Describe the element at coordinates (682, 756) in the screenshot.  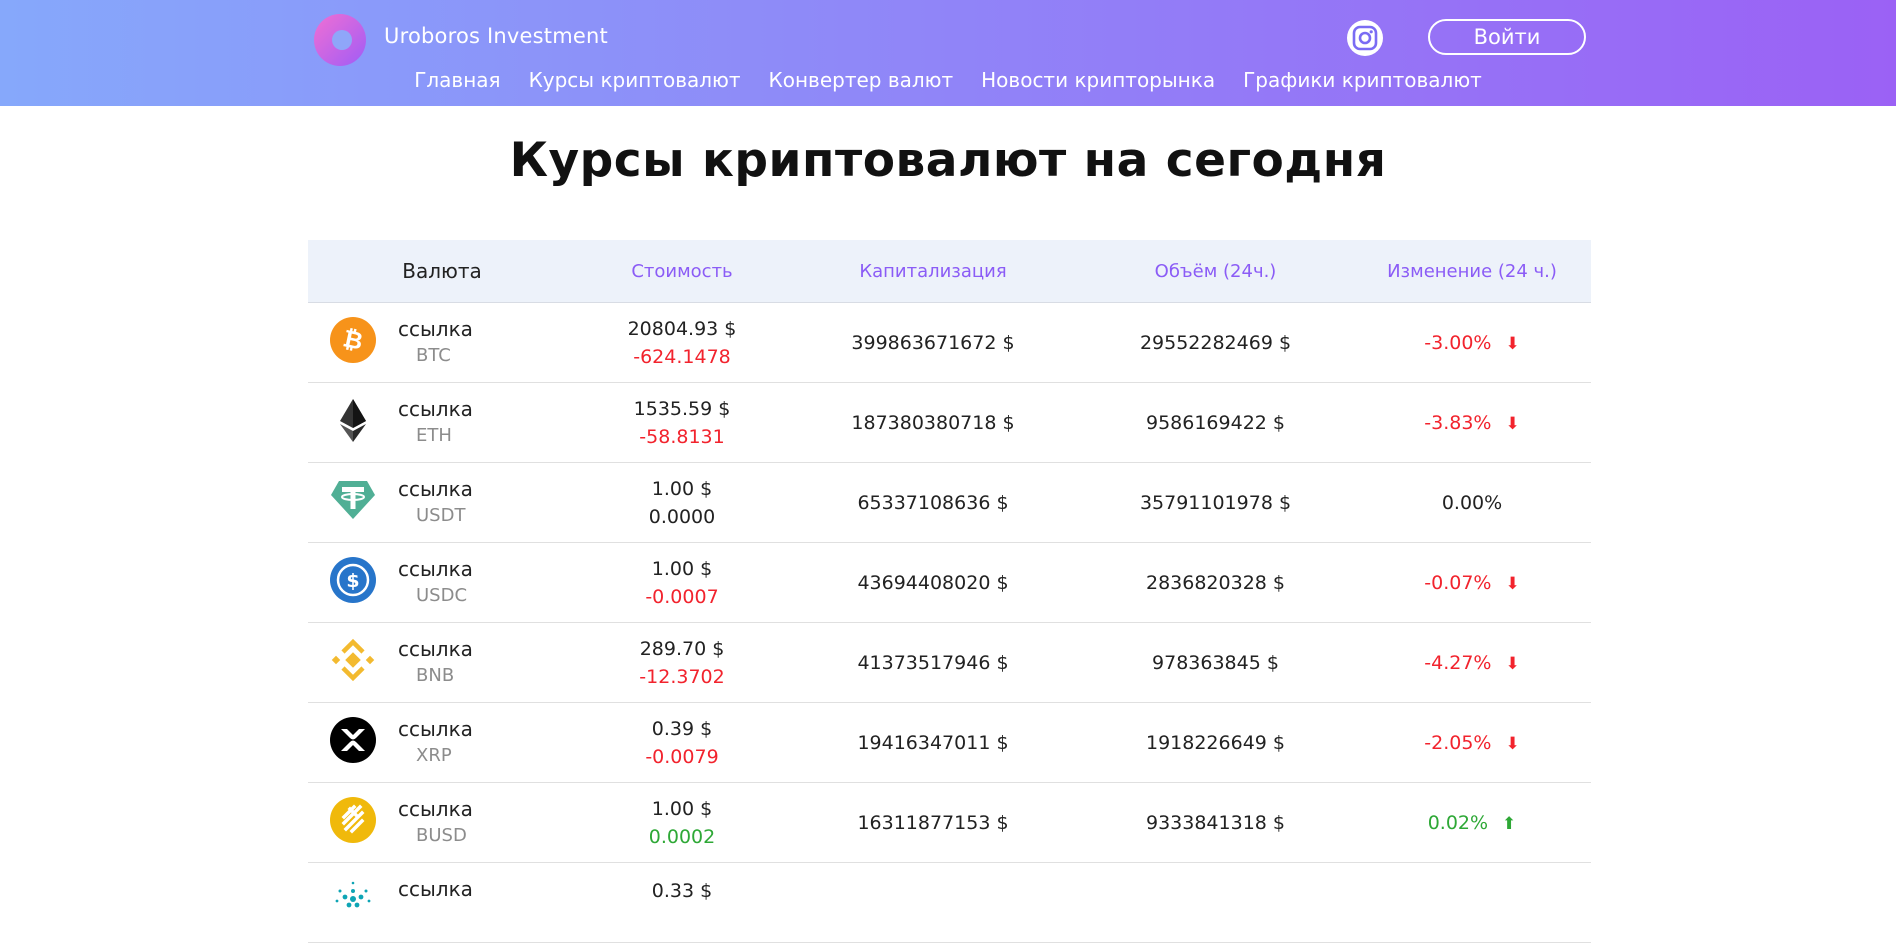
I see `price-change: -0.0079` at that location.